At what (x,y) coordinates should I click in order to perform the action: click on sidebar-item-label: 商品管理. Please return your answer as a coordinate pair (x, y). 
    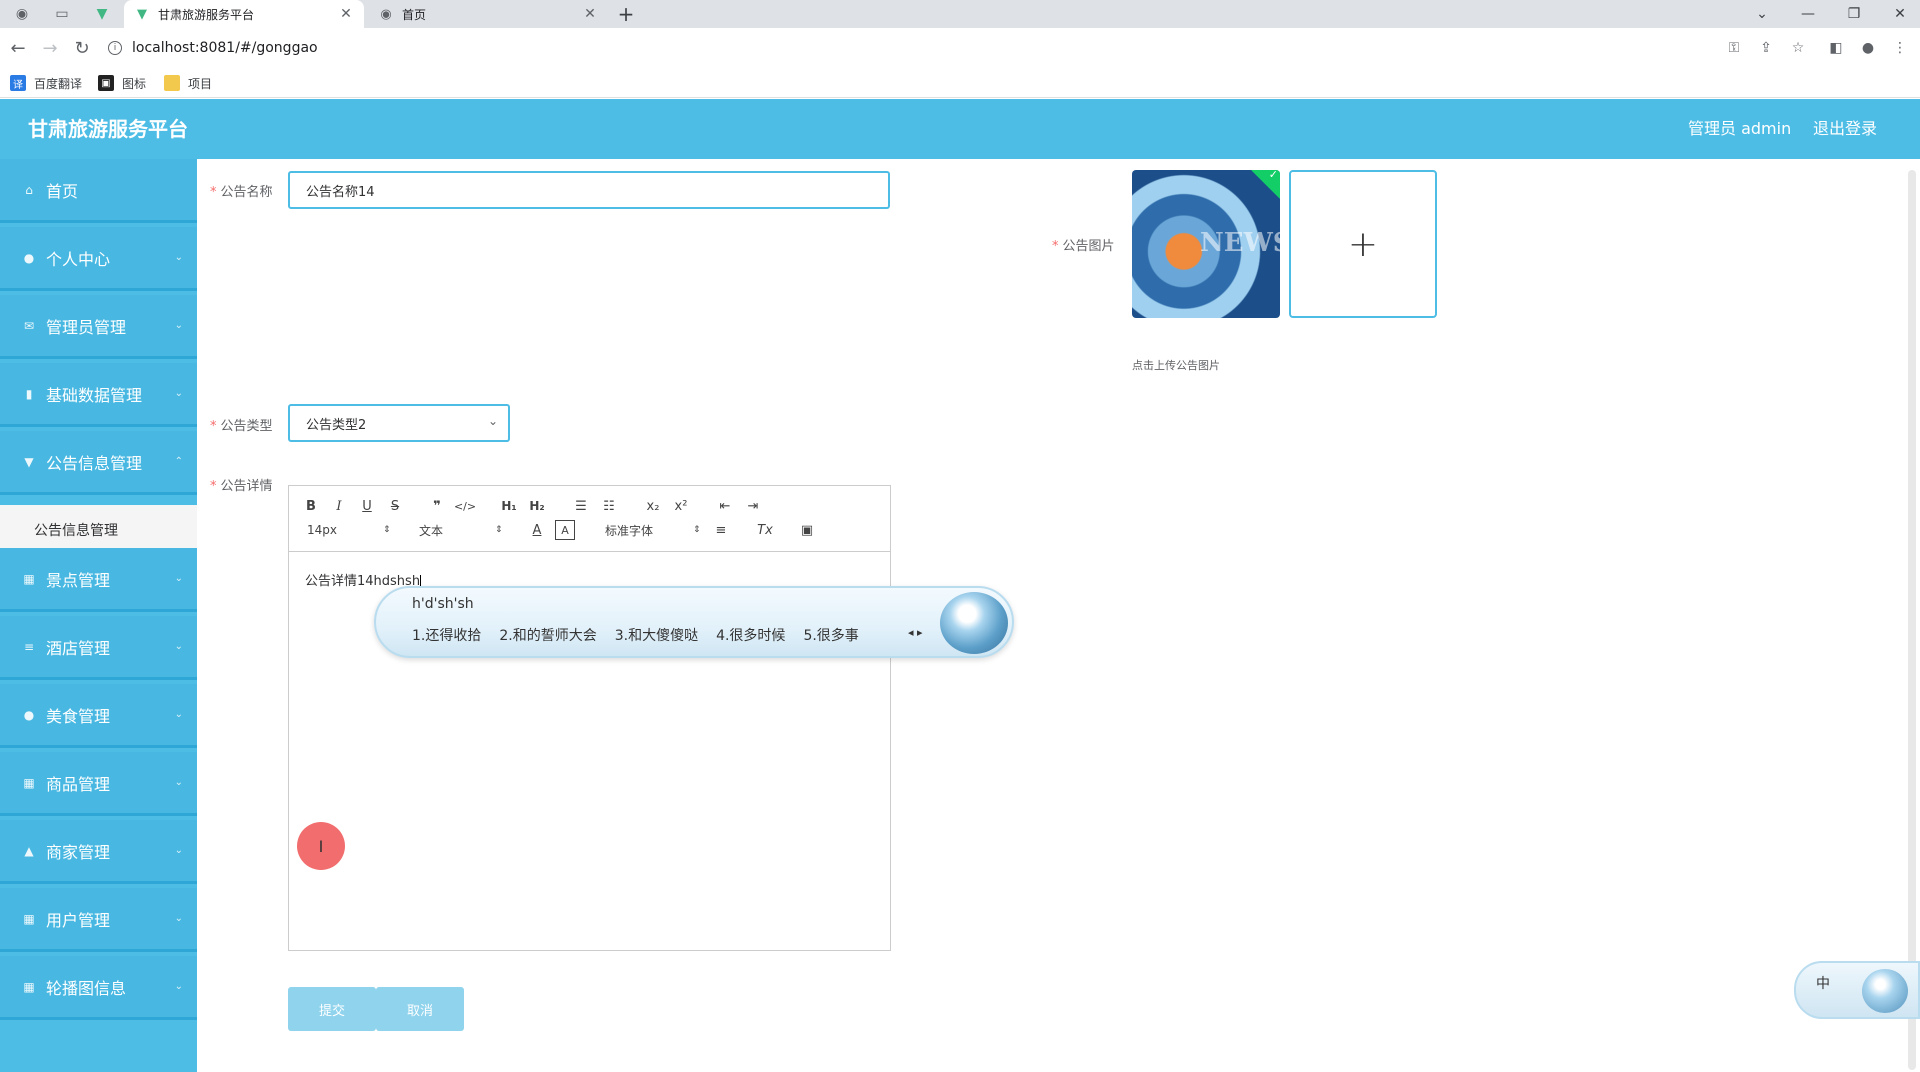
    Looking at the image, I should click on (78, 784).